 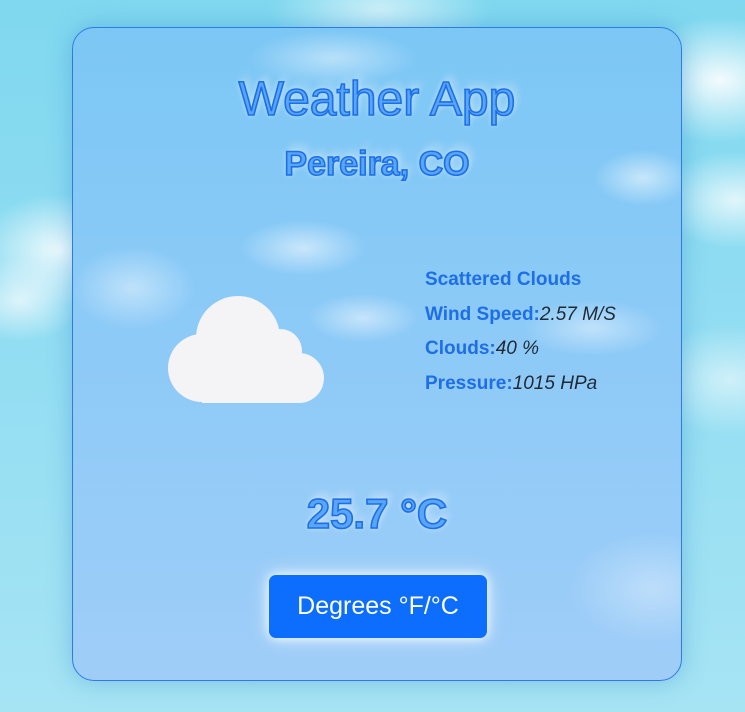 I want to click on pressure-row: Pressure:1015 HPa, so click(x=550, y=387).